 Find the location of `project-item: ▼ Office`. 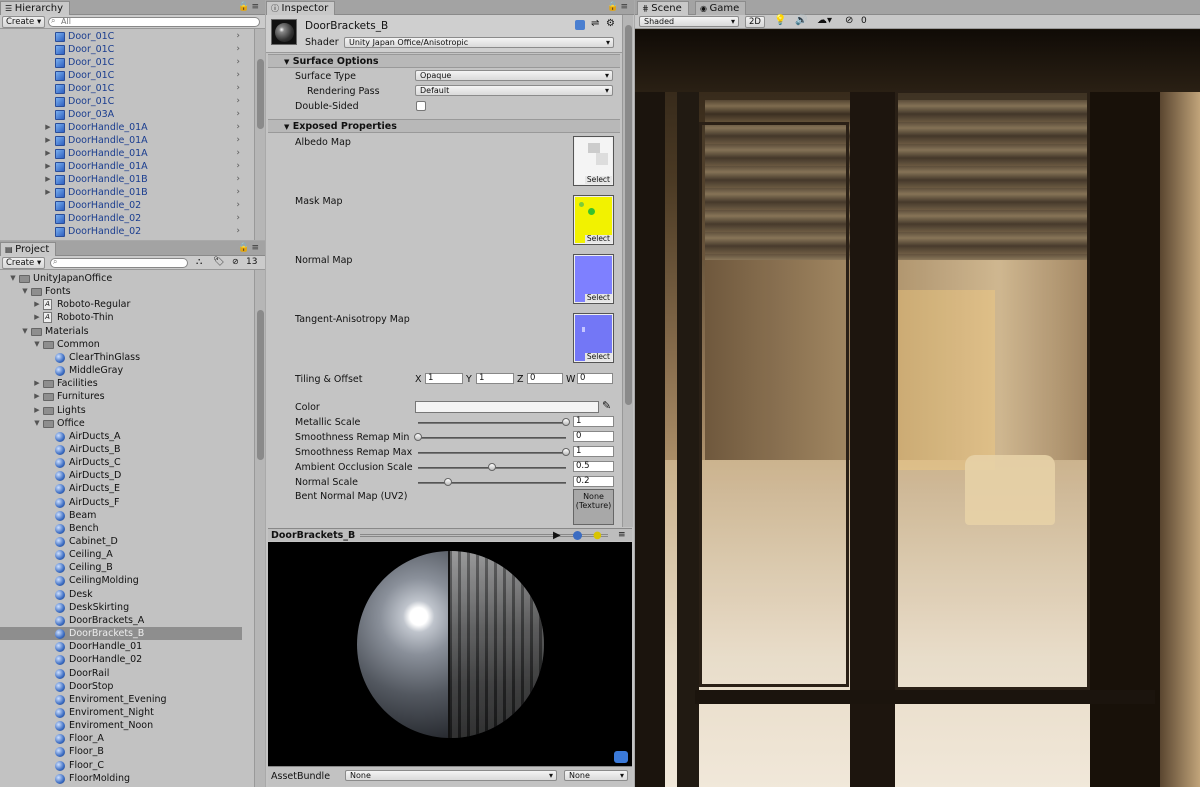

project-item: ▼ Office is located at coordinates (121, 423).